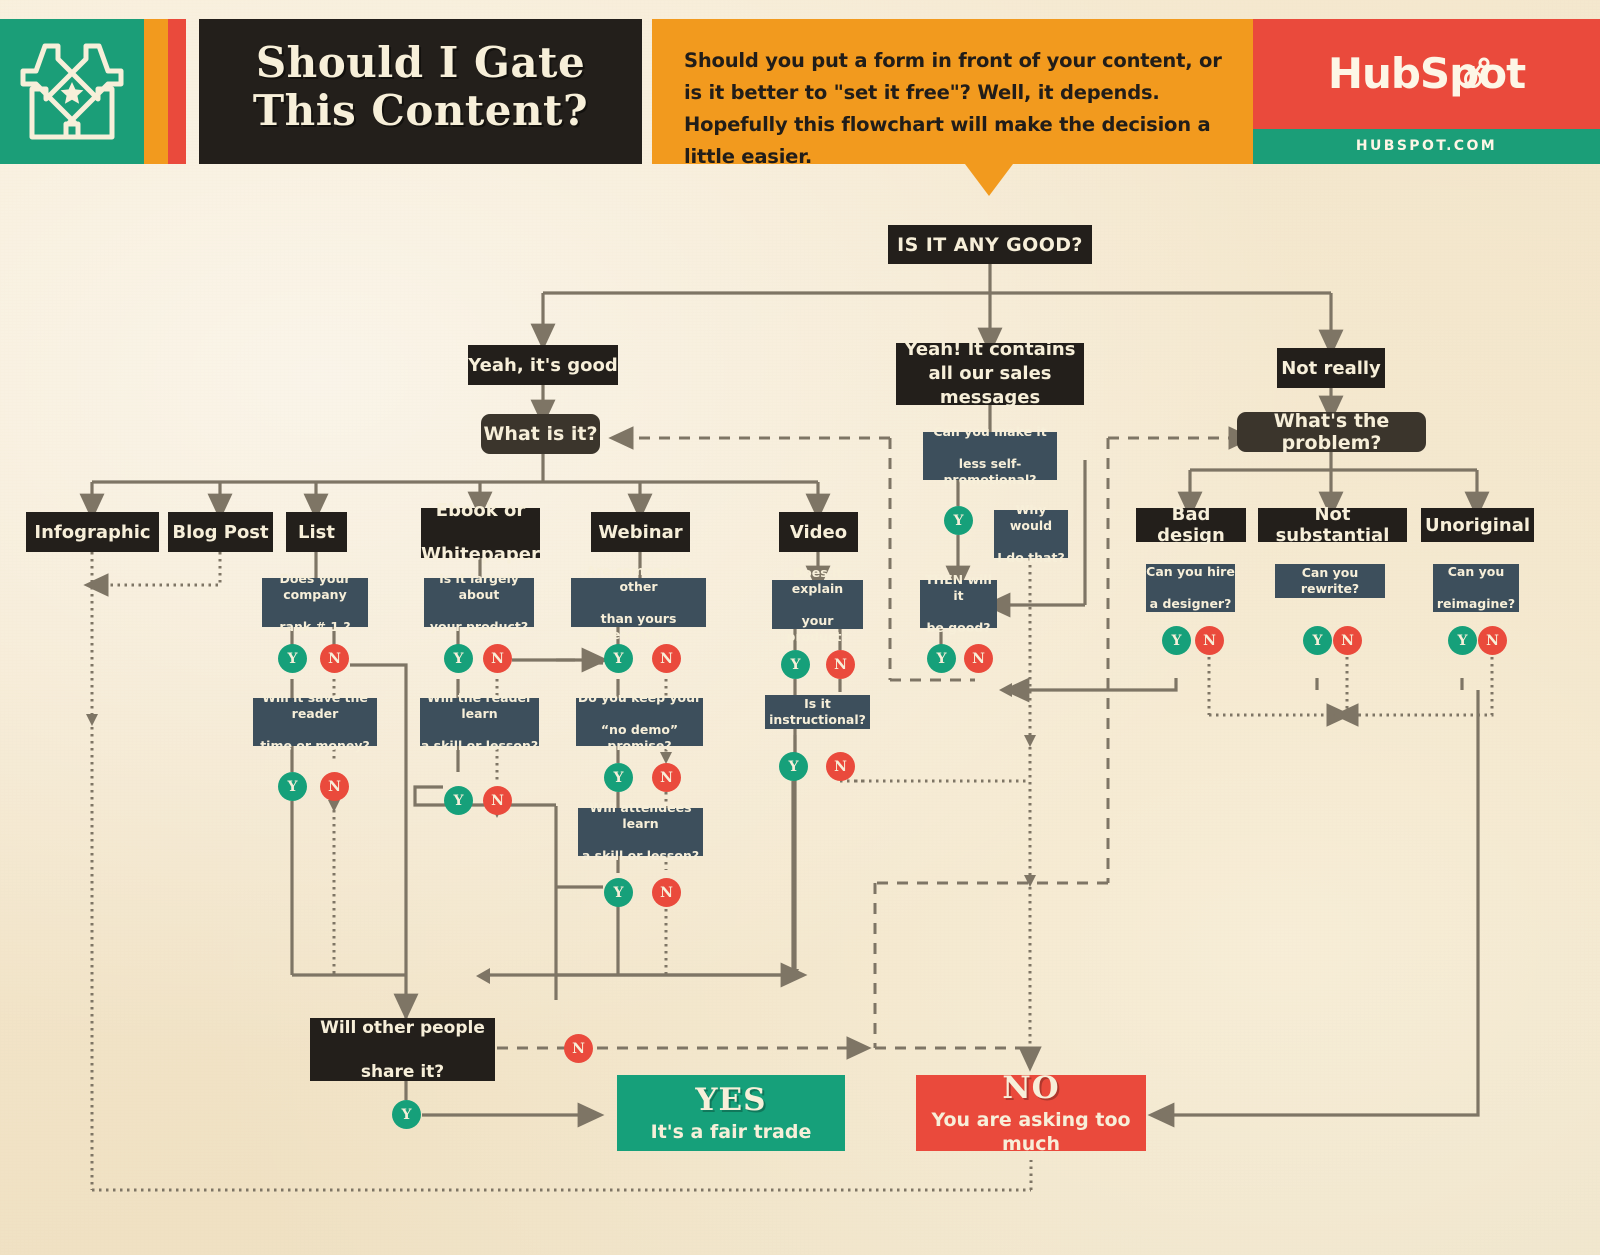 The width and height of the screenshot is (1600, 1255). What do you see at coordinates (990, 455) in the screenshot?
I see `question-less-self-promotional: Can you make it less self-promotional?` at bounding box center [990, 455].